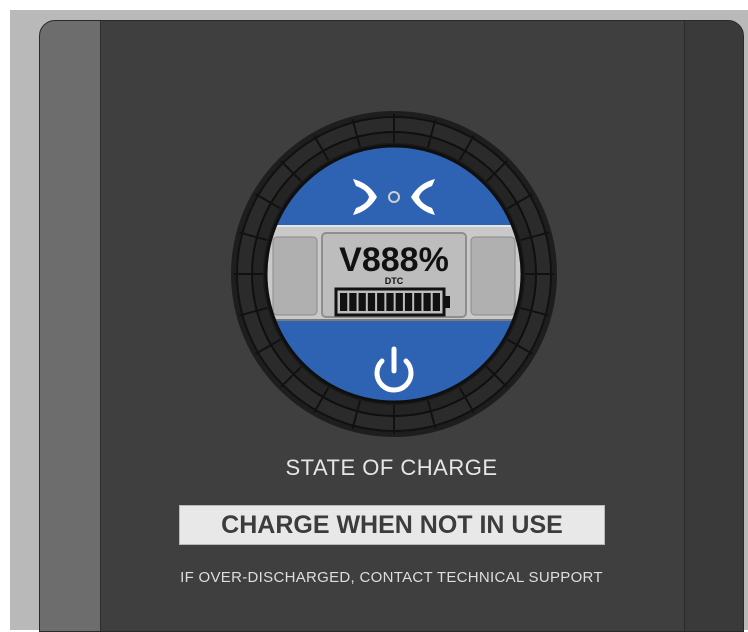 This screenshot has width=748, height=632. Describe the element at coordinates (390, 260) in the screenshot. I see `lcd-digits: 888` at that location.